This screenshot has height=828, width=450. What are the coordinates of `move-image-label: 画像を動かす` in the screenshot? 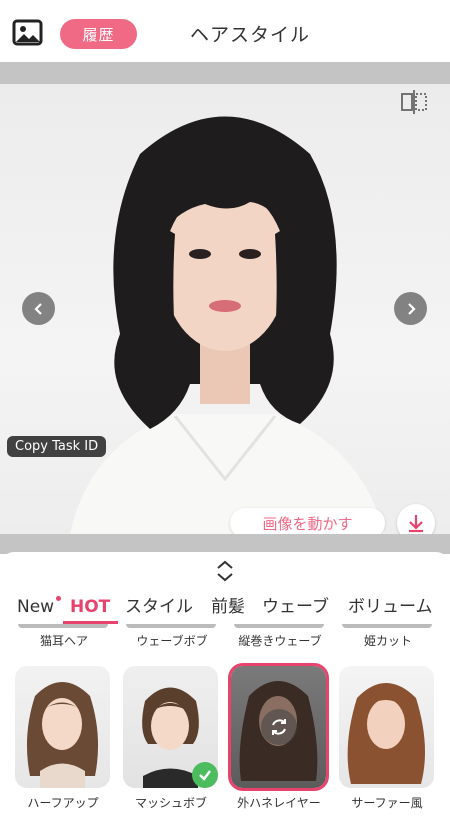 It's located at (307, 523).